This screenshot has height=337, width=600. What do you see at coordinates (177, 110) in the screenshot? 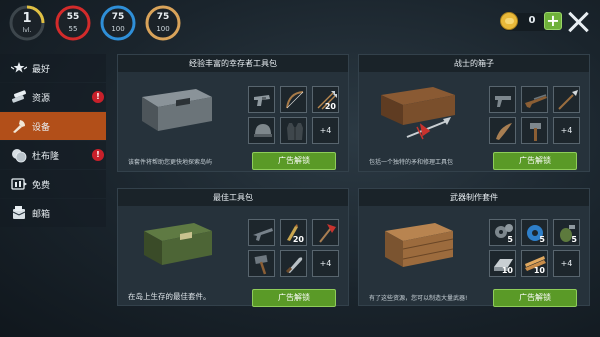
I see `metal-case-icon` at bounding box center [177, 110].